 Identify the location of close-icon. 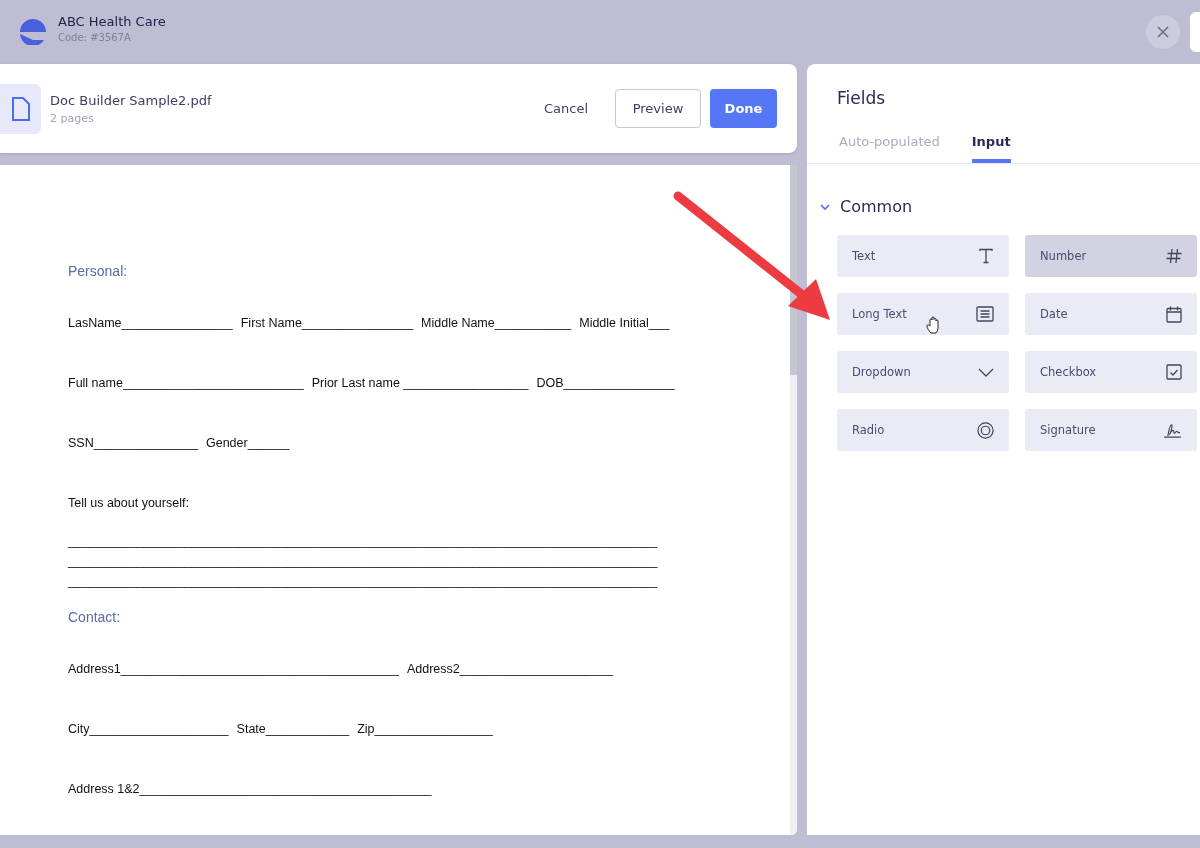
(1163, 32).